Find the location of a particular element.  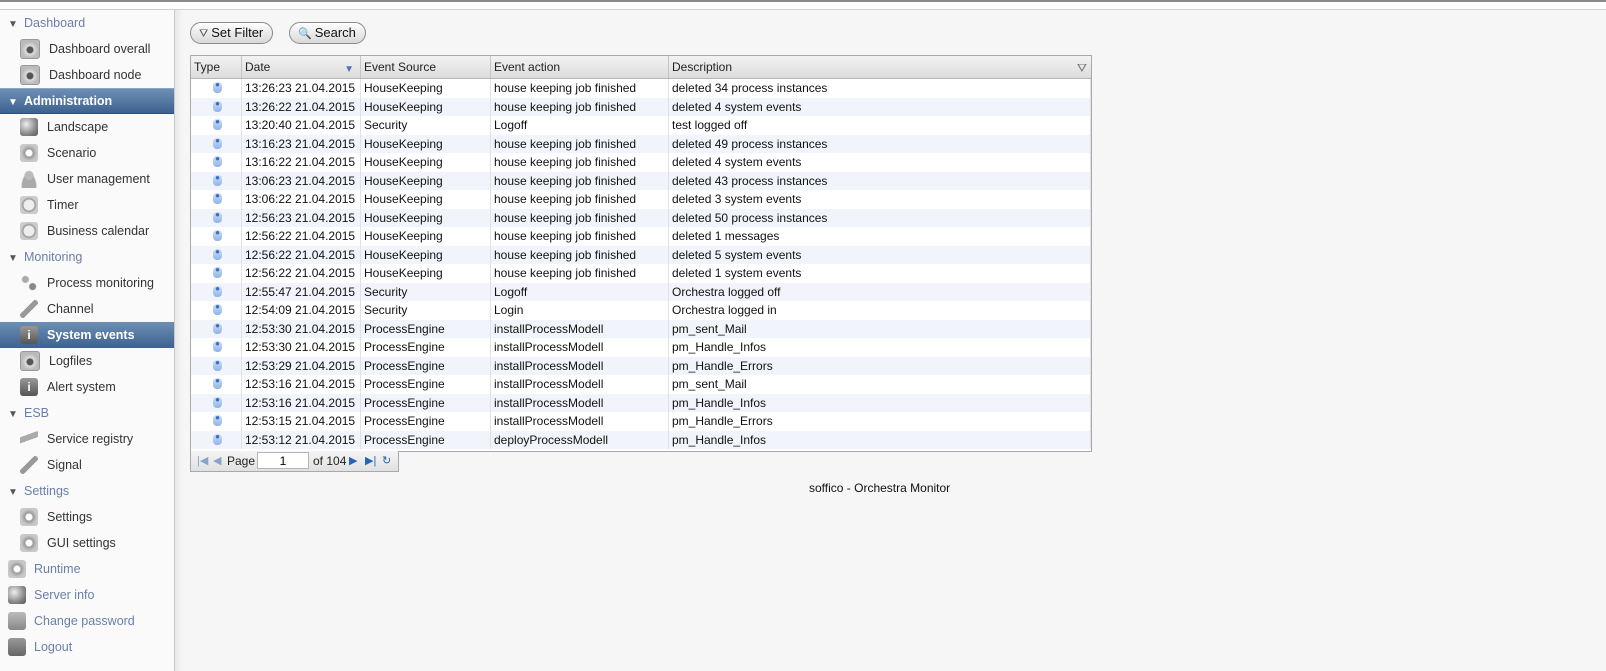

sidebar-item-timer: Timer is located at coordinates (87, 205).